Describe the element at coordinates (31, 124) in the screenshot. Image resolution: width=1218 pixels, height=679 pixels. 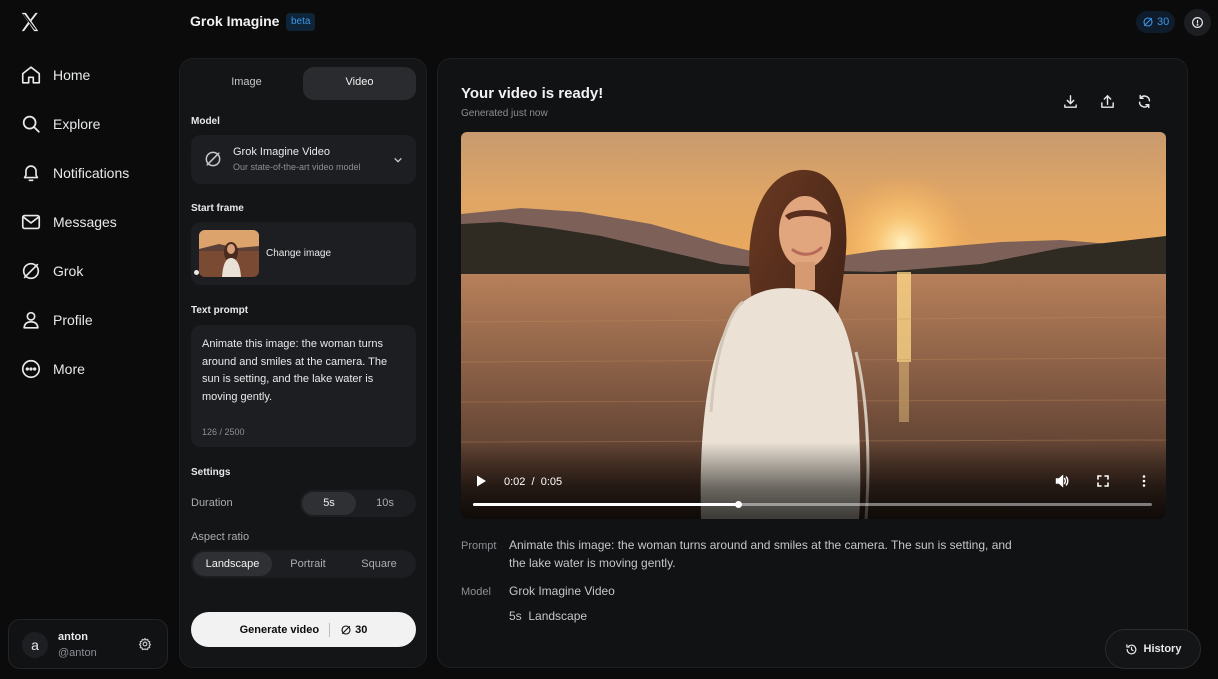
I see `search-icon` at that location.